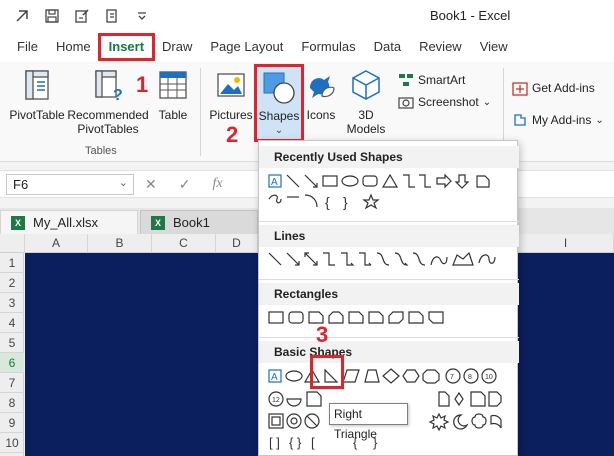 This screenshot has width=614, height=456. Describe the element at coordinates (173, 85) in the screenshot. I see `table-icon` at that location.